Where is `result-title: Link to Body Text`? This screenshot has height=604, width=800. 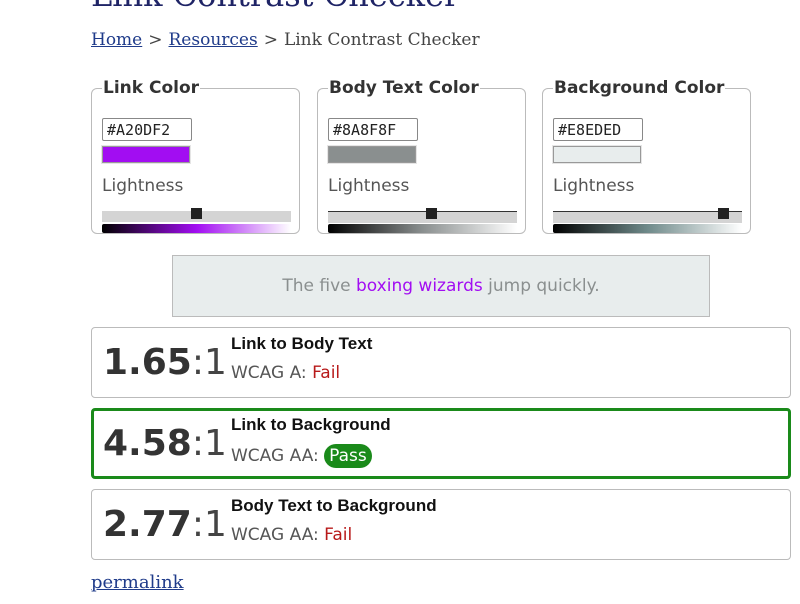 result-title: Link to Body Text is located at coordinates (302, 343).